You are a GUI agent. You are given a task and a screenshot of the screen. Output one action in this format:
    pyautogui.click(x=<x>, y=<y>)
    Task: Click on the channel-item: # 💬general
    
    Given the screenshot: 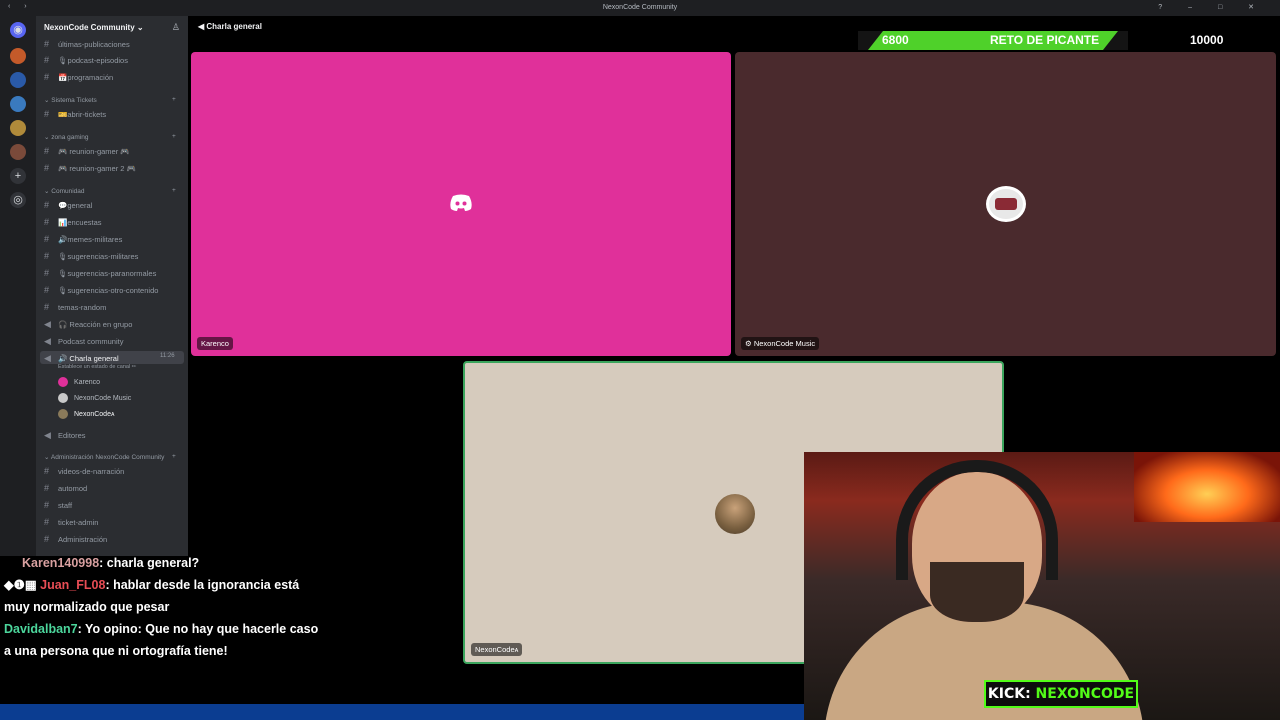 What is the action you would take?
    pyautogui.click(x=68, y=205)
    